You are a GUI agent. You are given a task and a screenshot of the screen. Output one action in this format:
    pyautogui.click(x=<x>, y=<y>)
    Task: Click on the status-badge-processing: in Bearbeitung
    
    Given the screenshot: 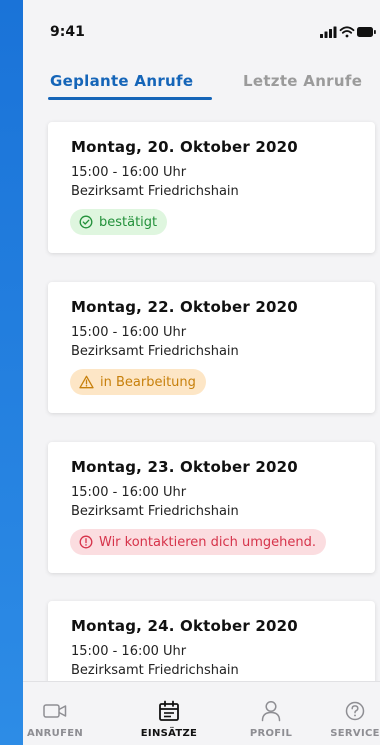 What is the action you would take?
    pyautogui.click(x=138, y=382)
    